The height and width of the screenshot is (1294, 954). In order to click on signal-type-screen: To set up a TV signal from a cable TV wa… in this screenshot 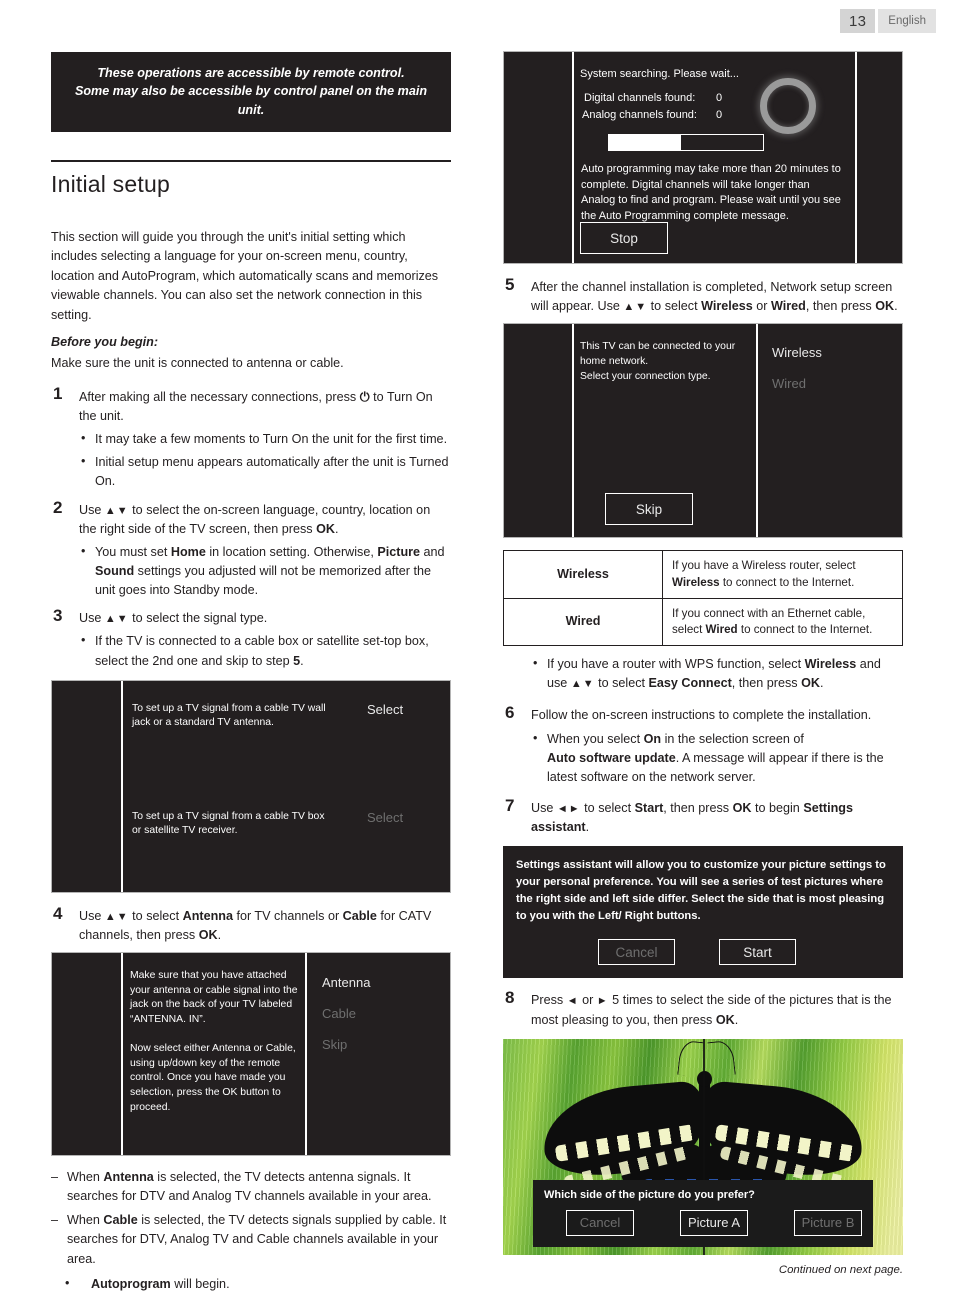, I will do `click(251, 786)`.